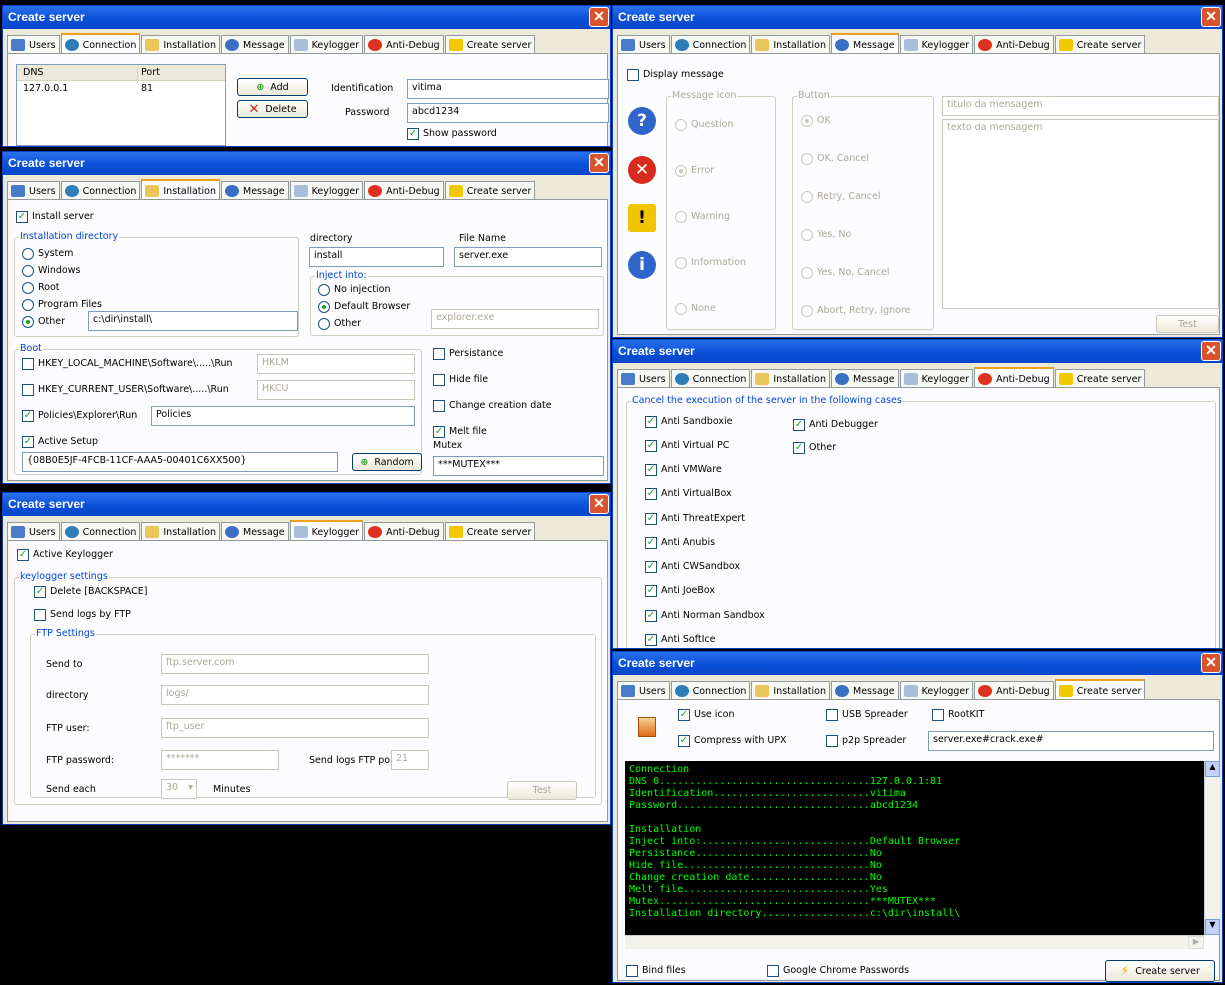  What do you see at coordinates (938, 715) in the screenshot?
I see `rootkit-checkbox` at bounding box center [938, 715].